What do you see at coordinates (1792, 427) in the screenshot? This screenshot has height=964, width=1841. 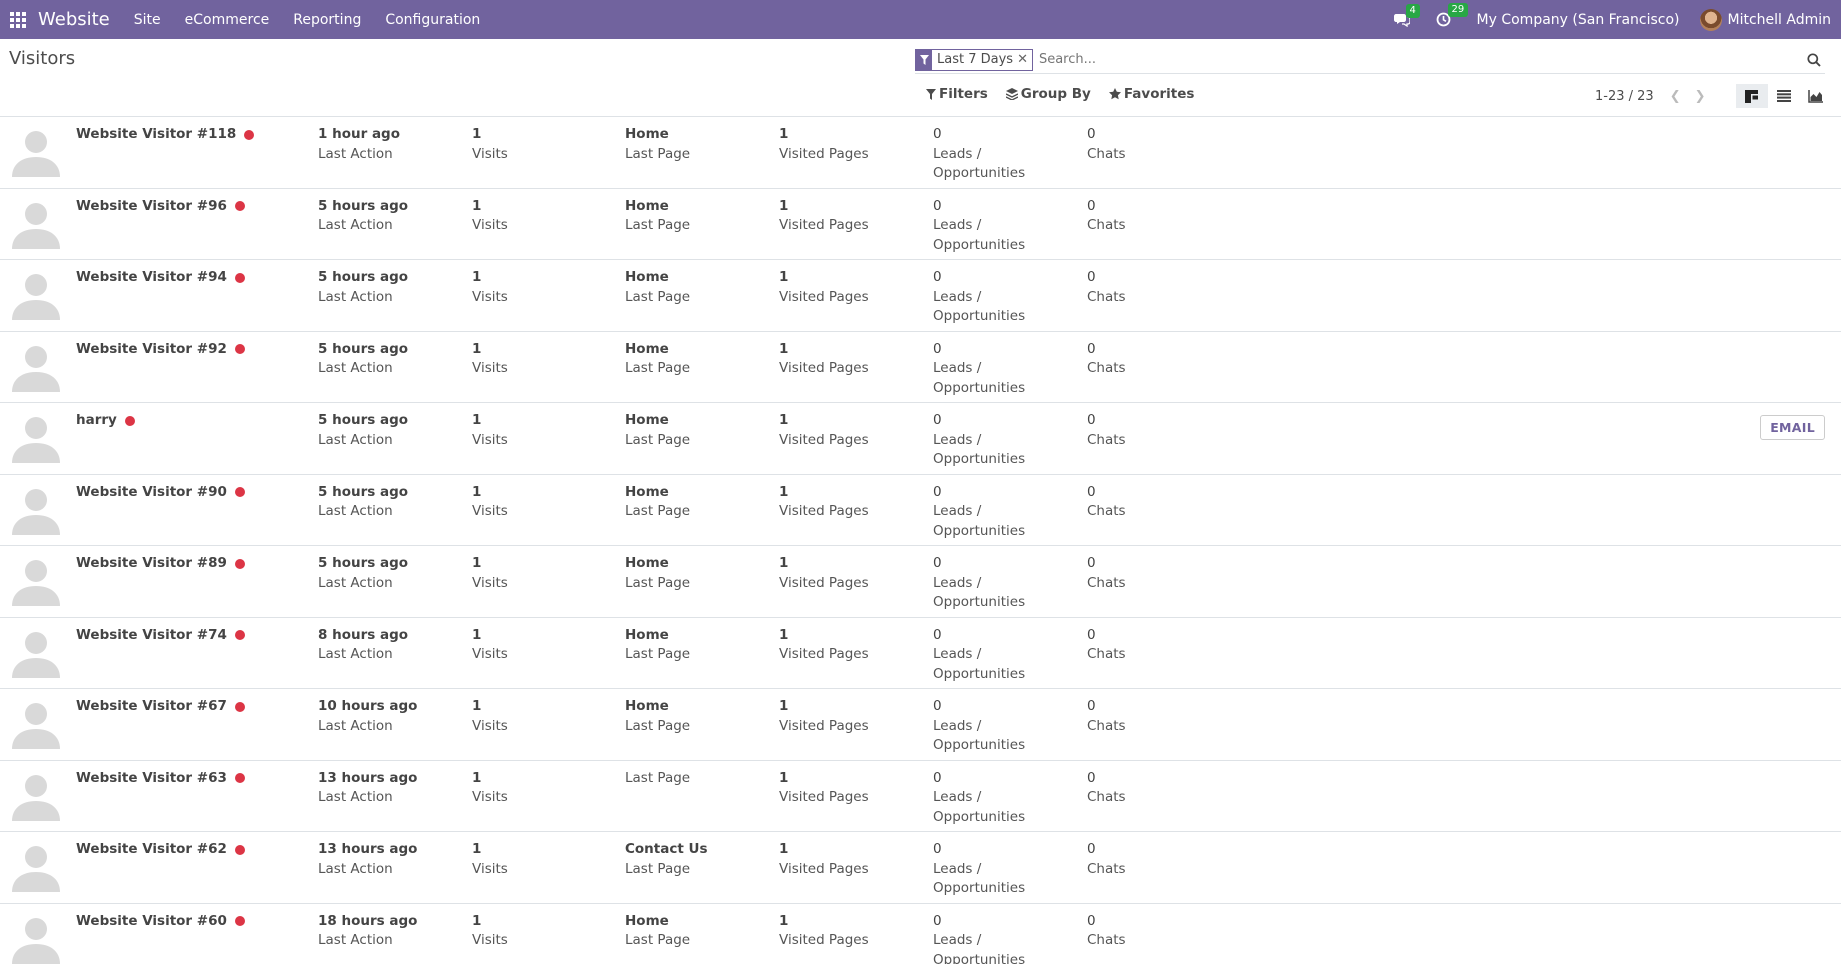 I see `email-button: EMAIL` at bounding box center [1792, 427].